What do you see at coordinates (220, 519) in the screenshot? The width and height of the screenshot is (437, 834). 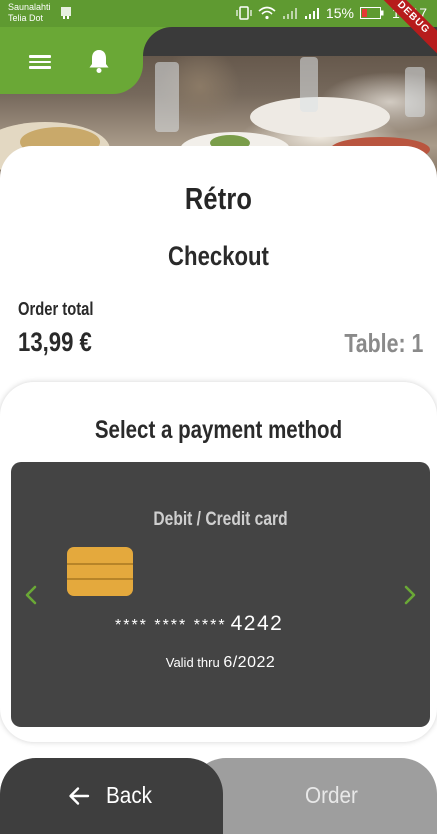 I see `card-type-label: Debit / Credit card` at bounding box center [220, 519].